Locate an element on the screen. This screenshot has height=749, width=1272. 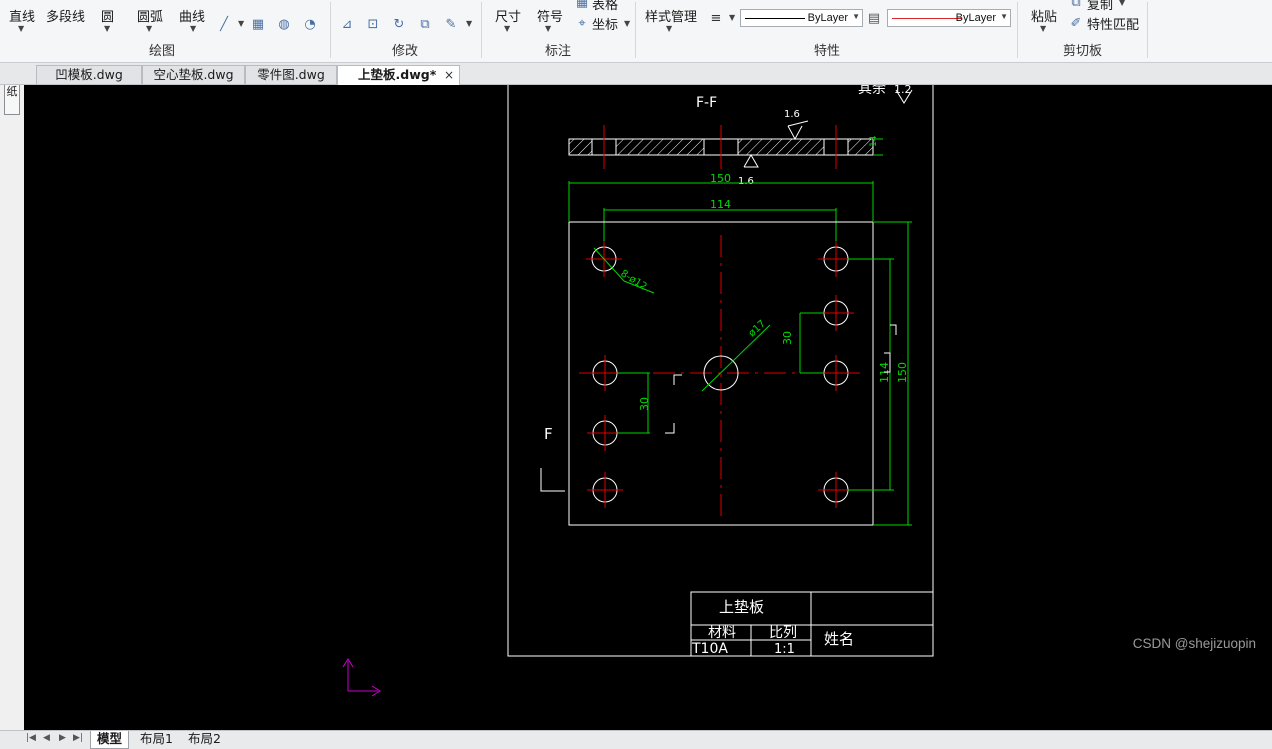
scale-icon: ⊡ is located at coordinates (373, 24).